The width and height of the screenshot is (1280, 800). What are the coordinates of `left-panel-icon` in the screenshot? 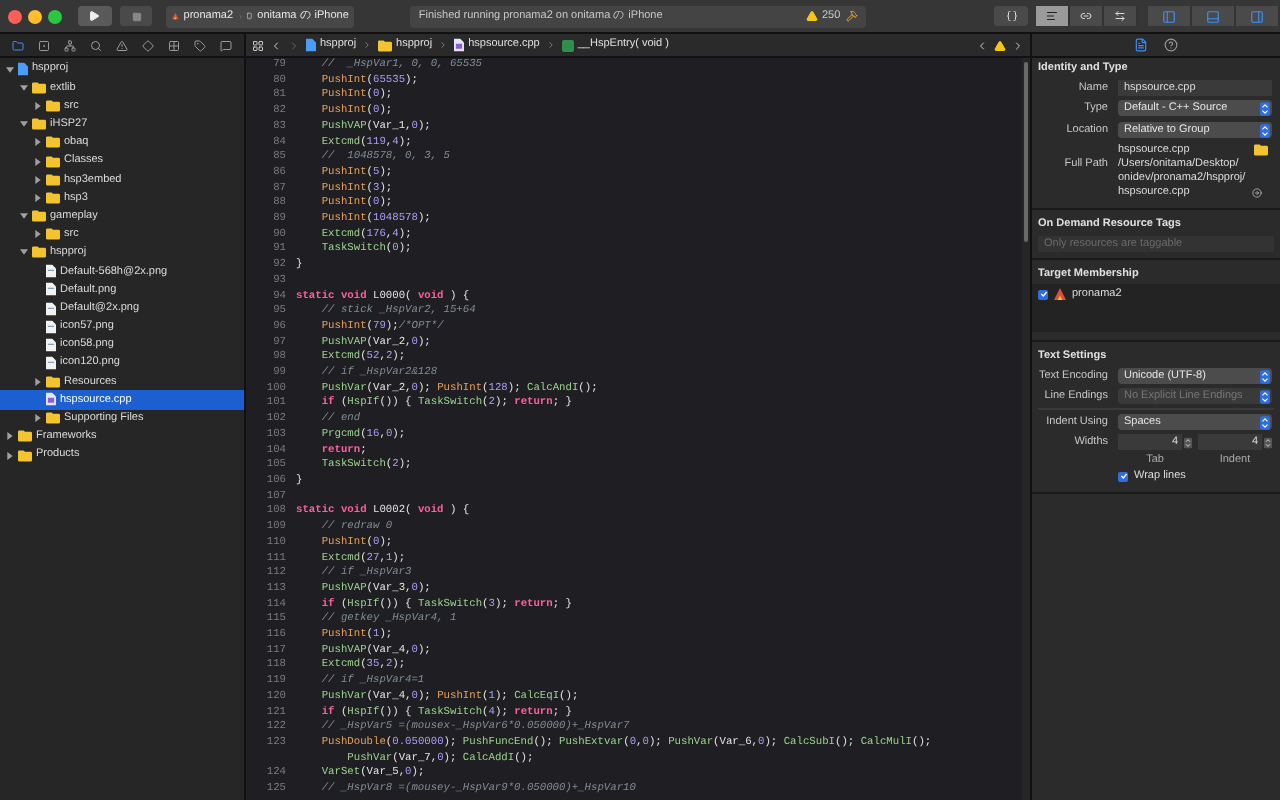 It's located at (1168, 16).